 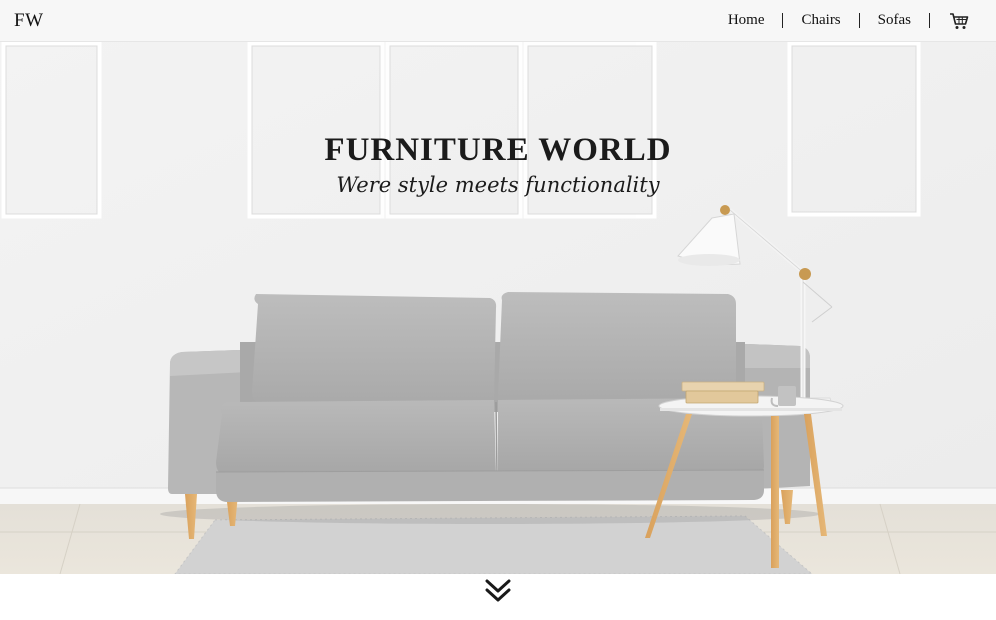 I want to click on main-nav: Home Chairs Sofas, so click(x=855, y=21).